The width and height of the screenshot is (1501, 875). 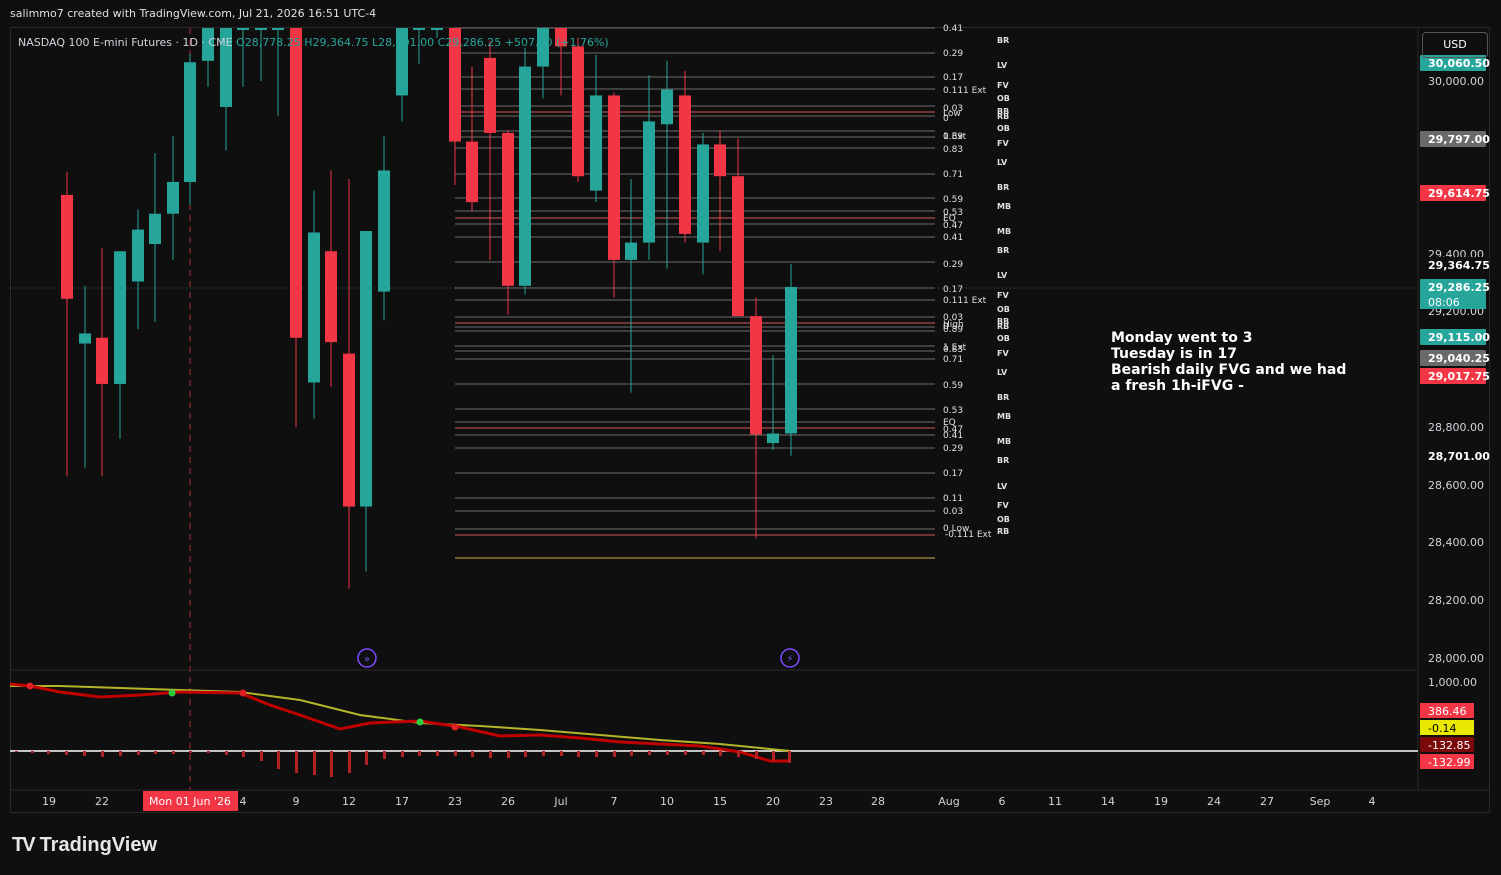 What do you see at coordinates (1002, 275) in the screenshot?
I see `zone-label: LV` at bounding box center [1002, 275].